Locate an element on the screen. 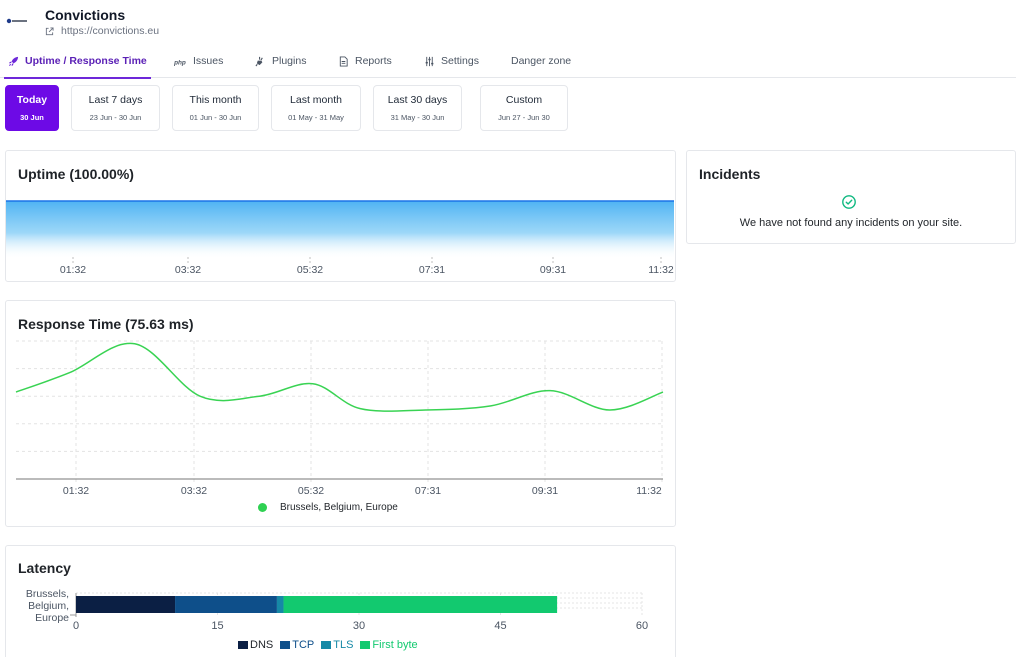 This screenshot has height=657, width=1024. latency-tcp-bar is located at coordinates (226, 604).